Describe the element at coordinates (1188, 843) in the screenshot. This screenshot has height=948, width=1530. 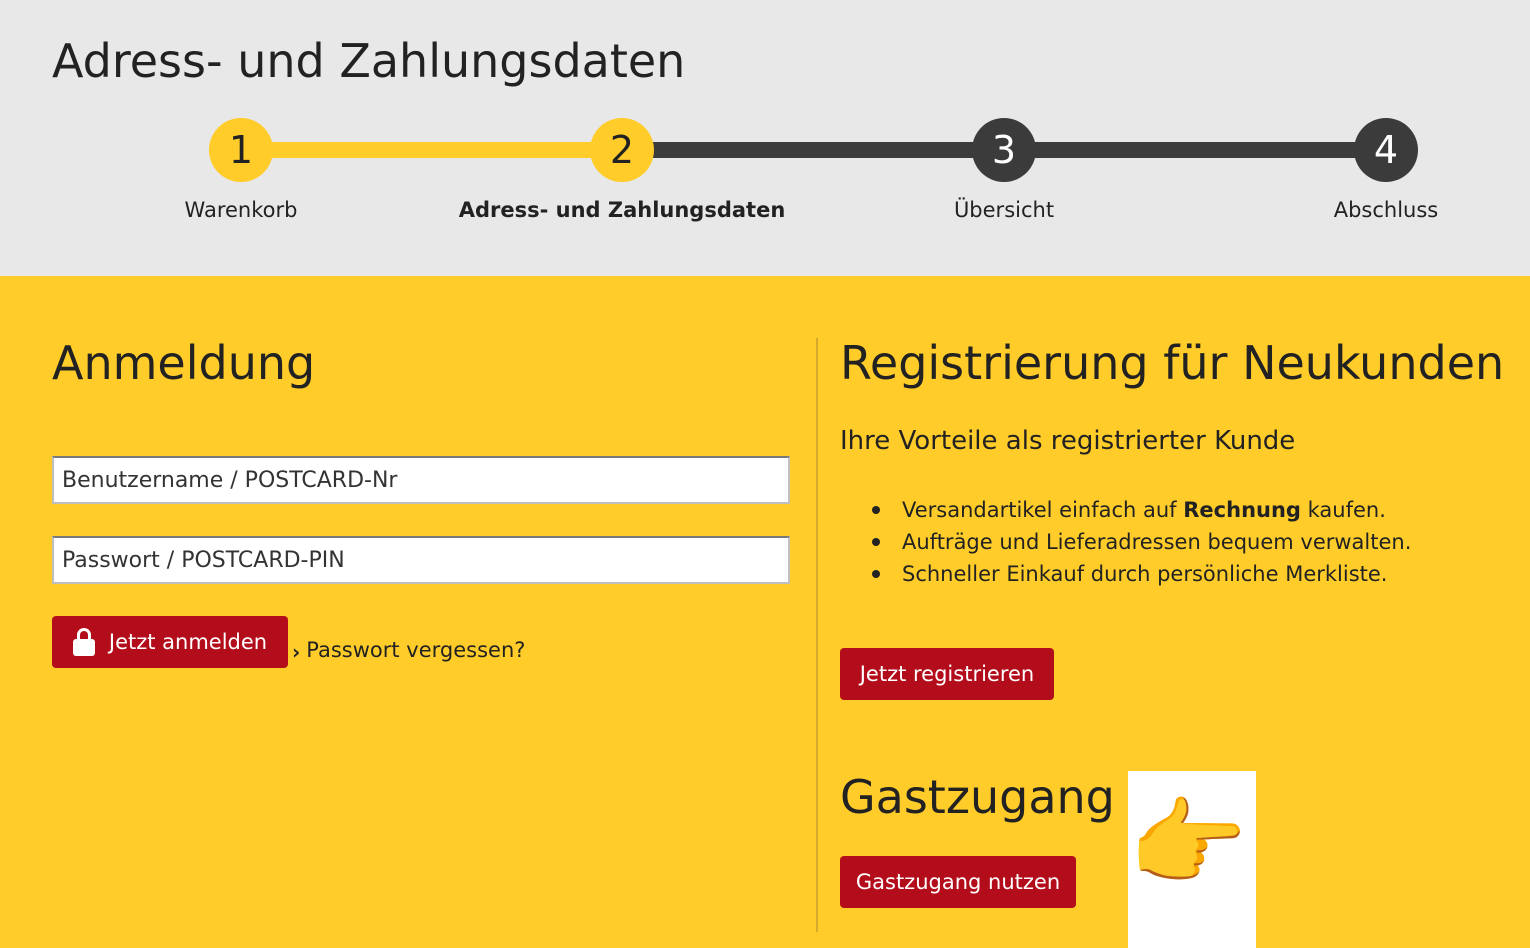
I see `pointing-hand-icon: 👉` at that location.